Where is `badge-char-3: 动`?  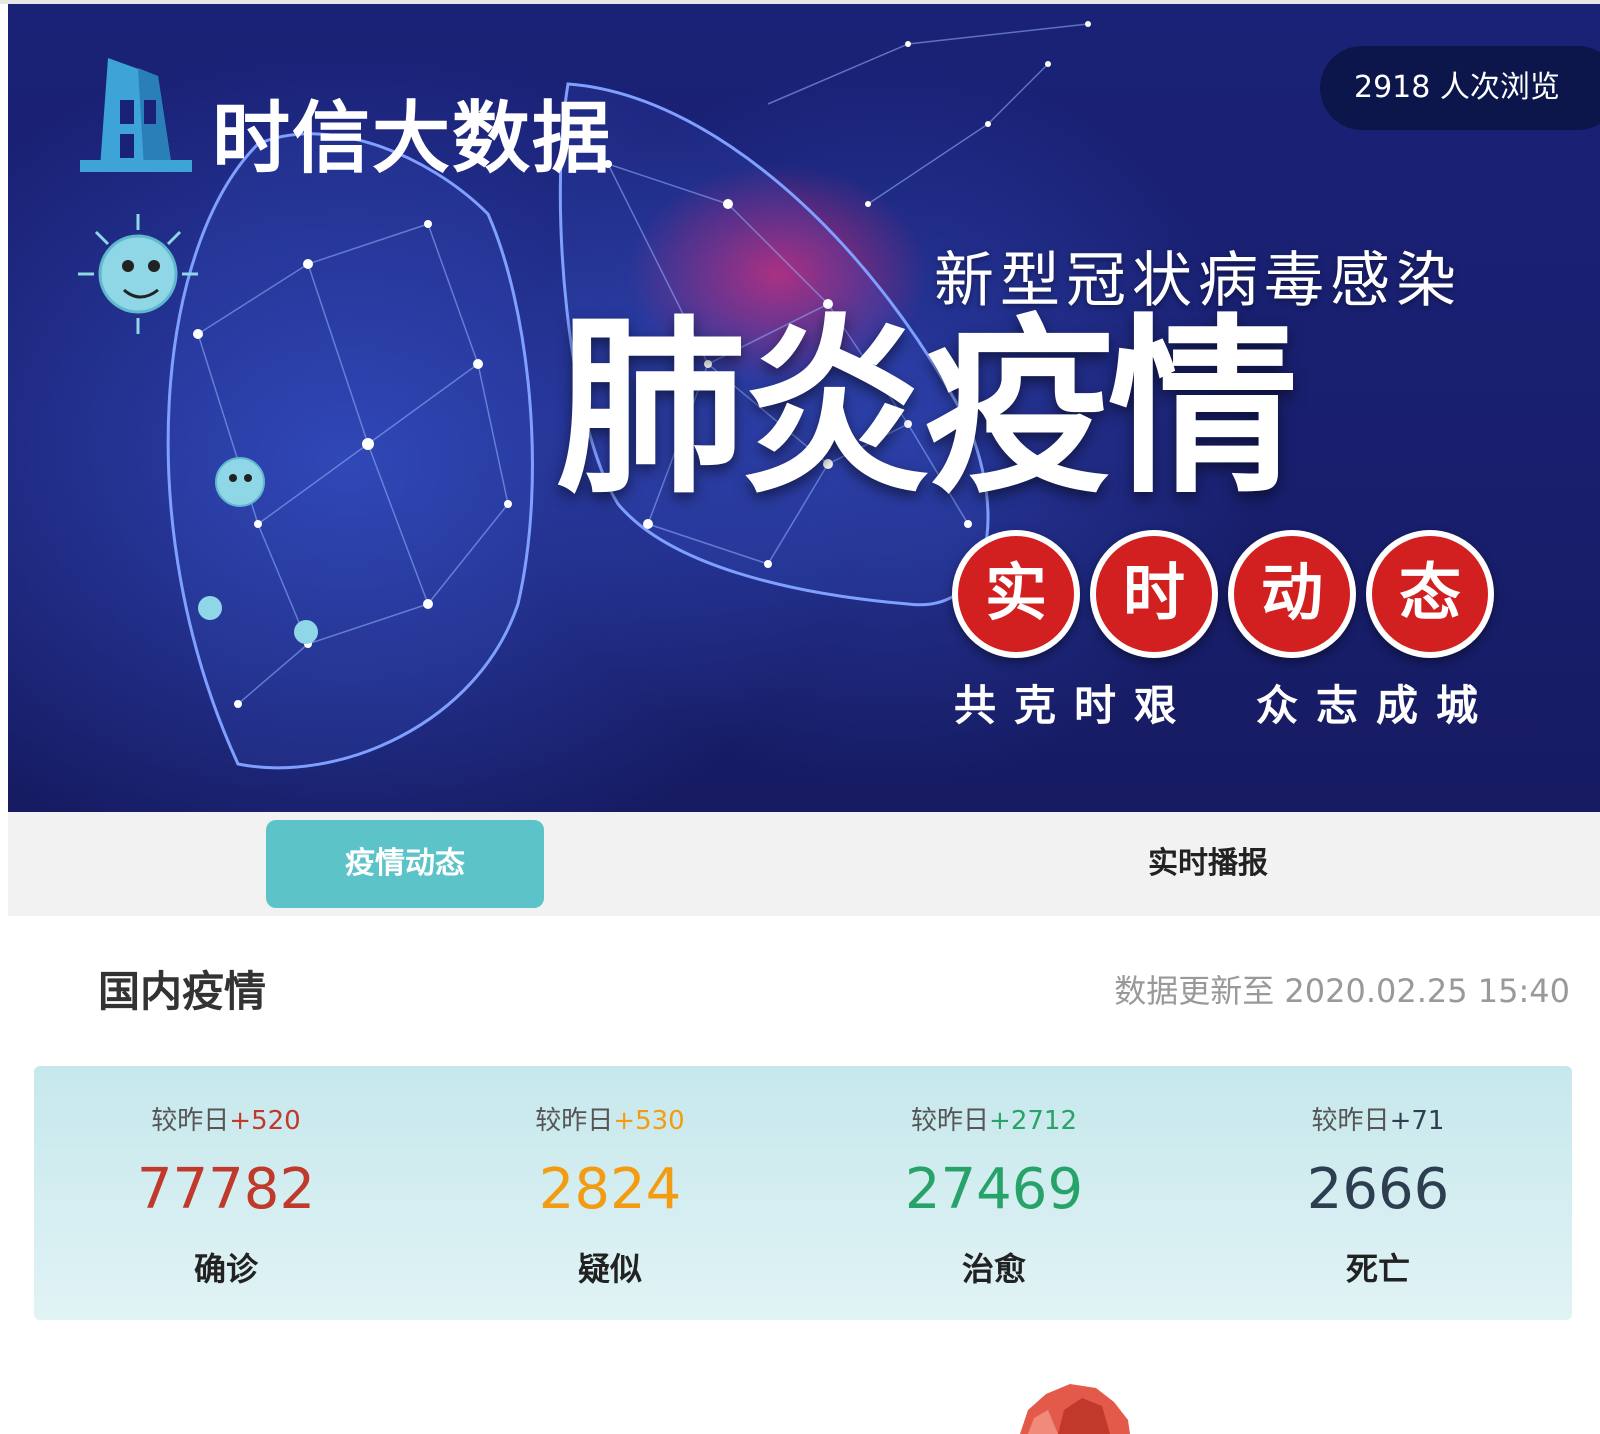 badge-char-3: 动 is located at coordinates (1292, 594).